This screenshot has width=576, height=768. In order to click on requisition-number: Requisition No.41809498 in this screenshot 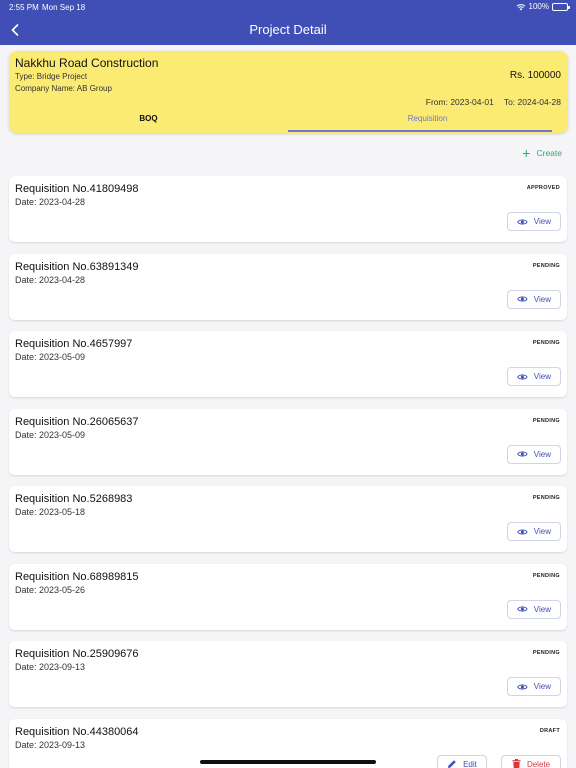, I will do `click(77, 189)`.